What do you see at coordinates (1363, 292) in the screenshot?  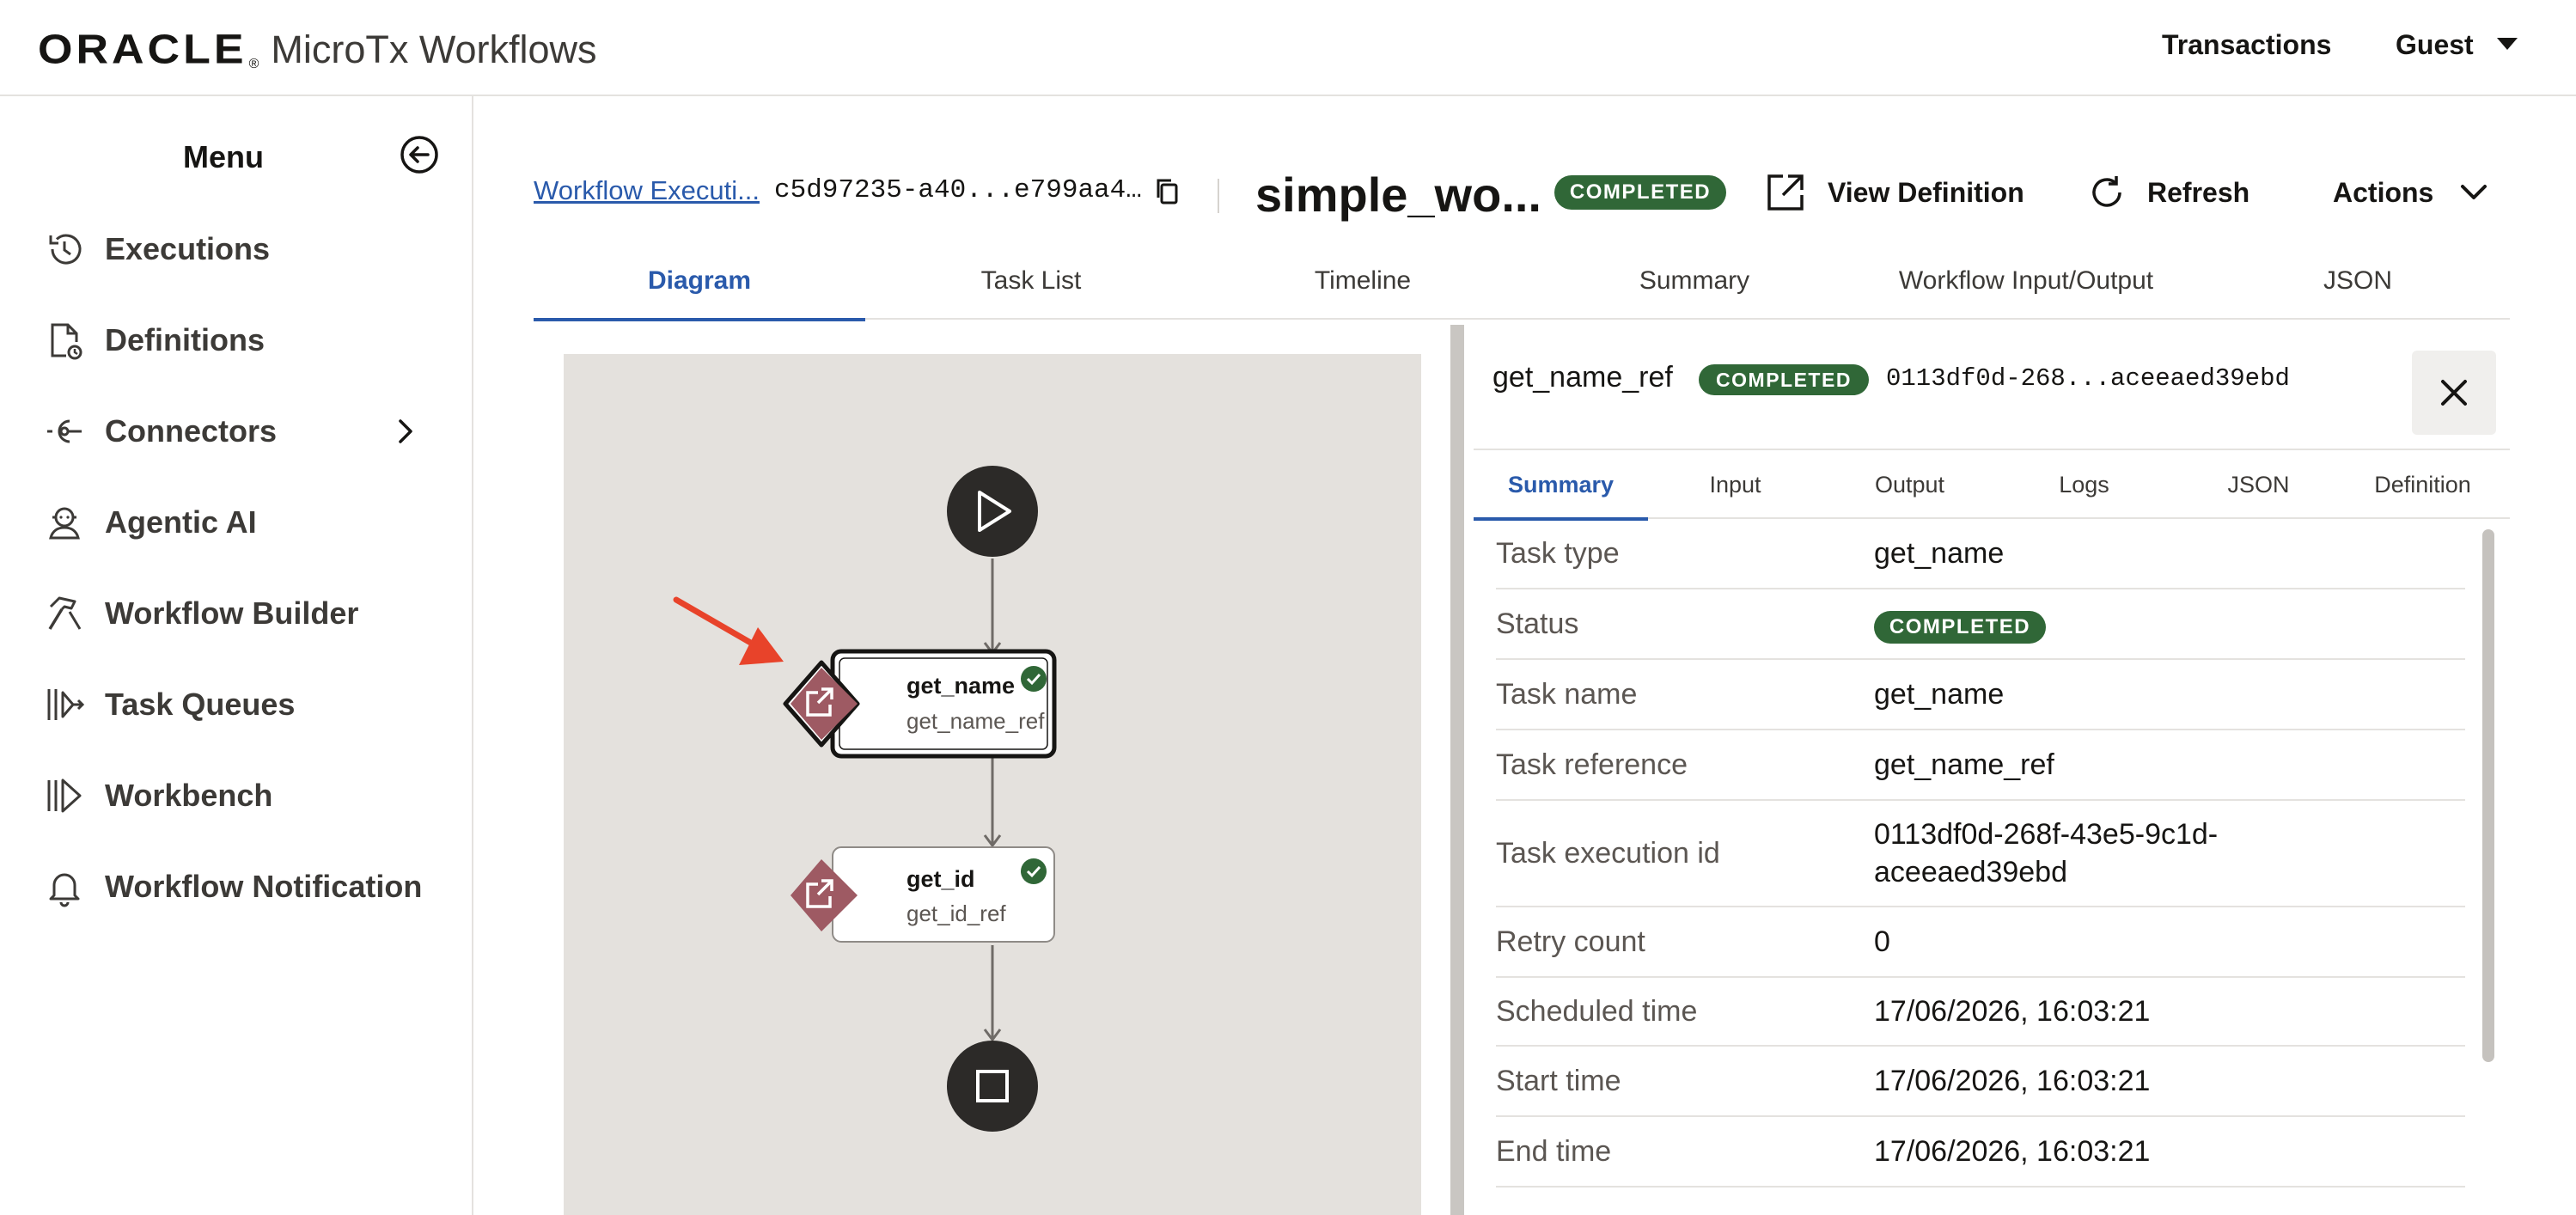 I see `tab-timeline: Timeline` at bounding box center [1363, 292].